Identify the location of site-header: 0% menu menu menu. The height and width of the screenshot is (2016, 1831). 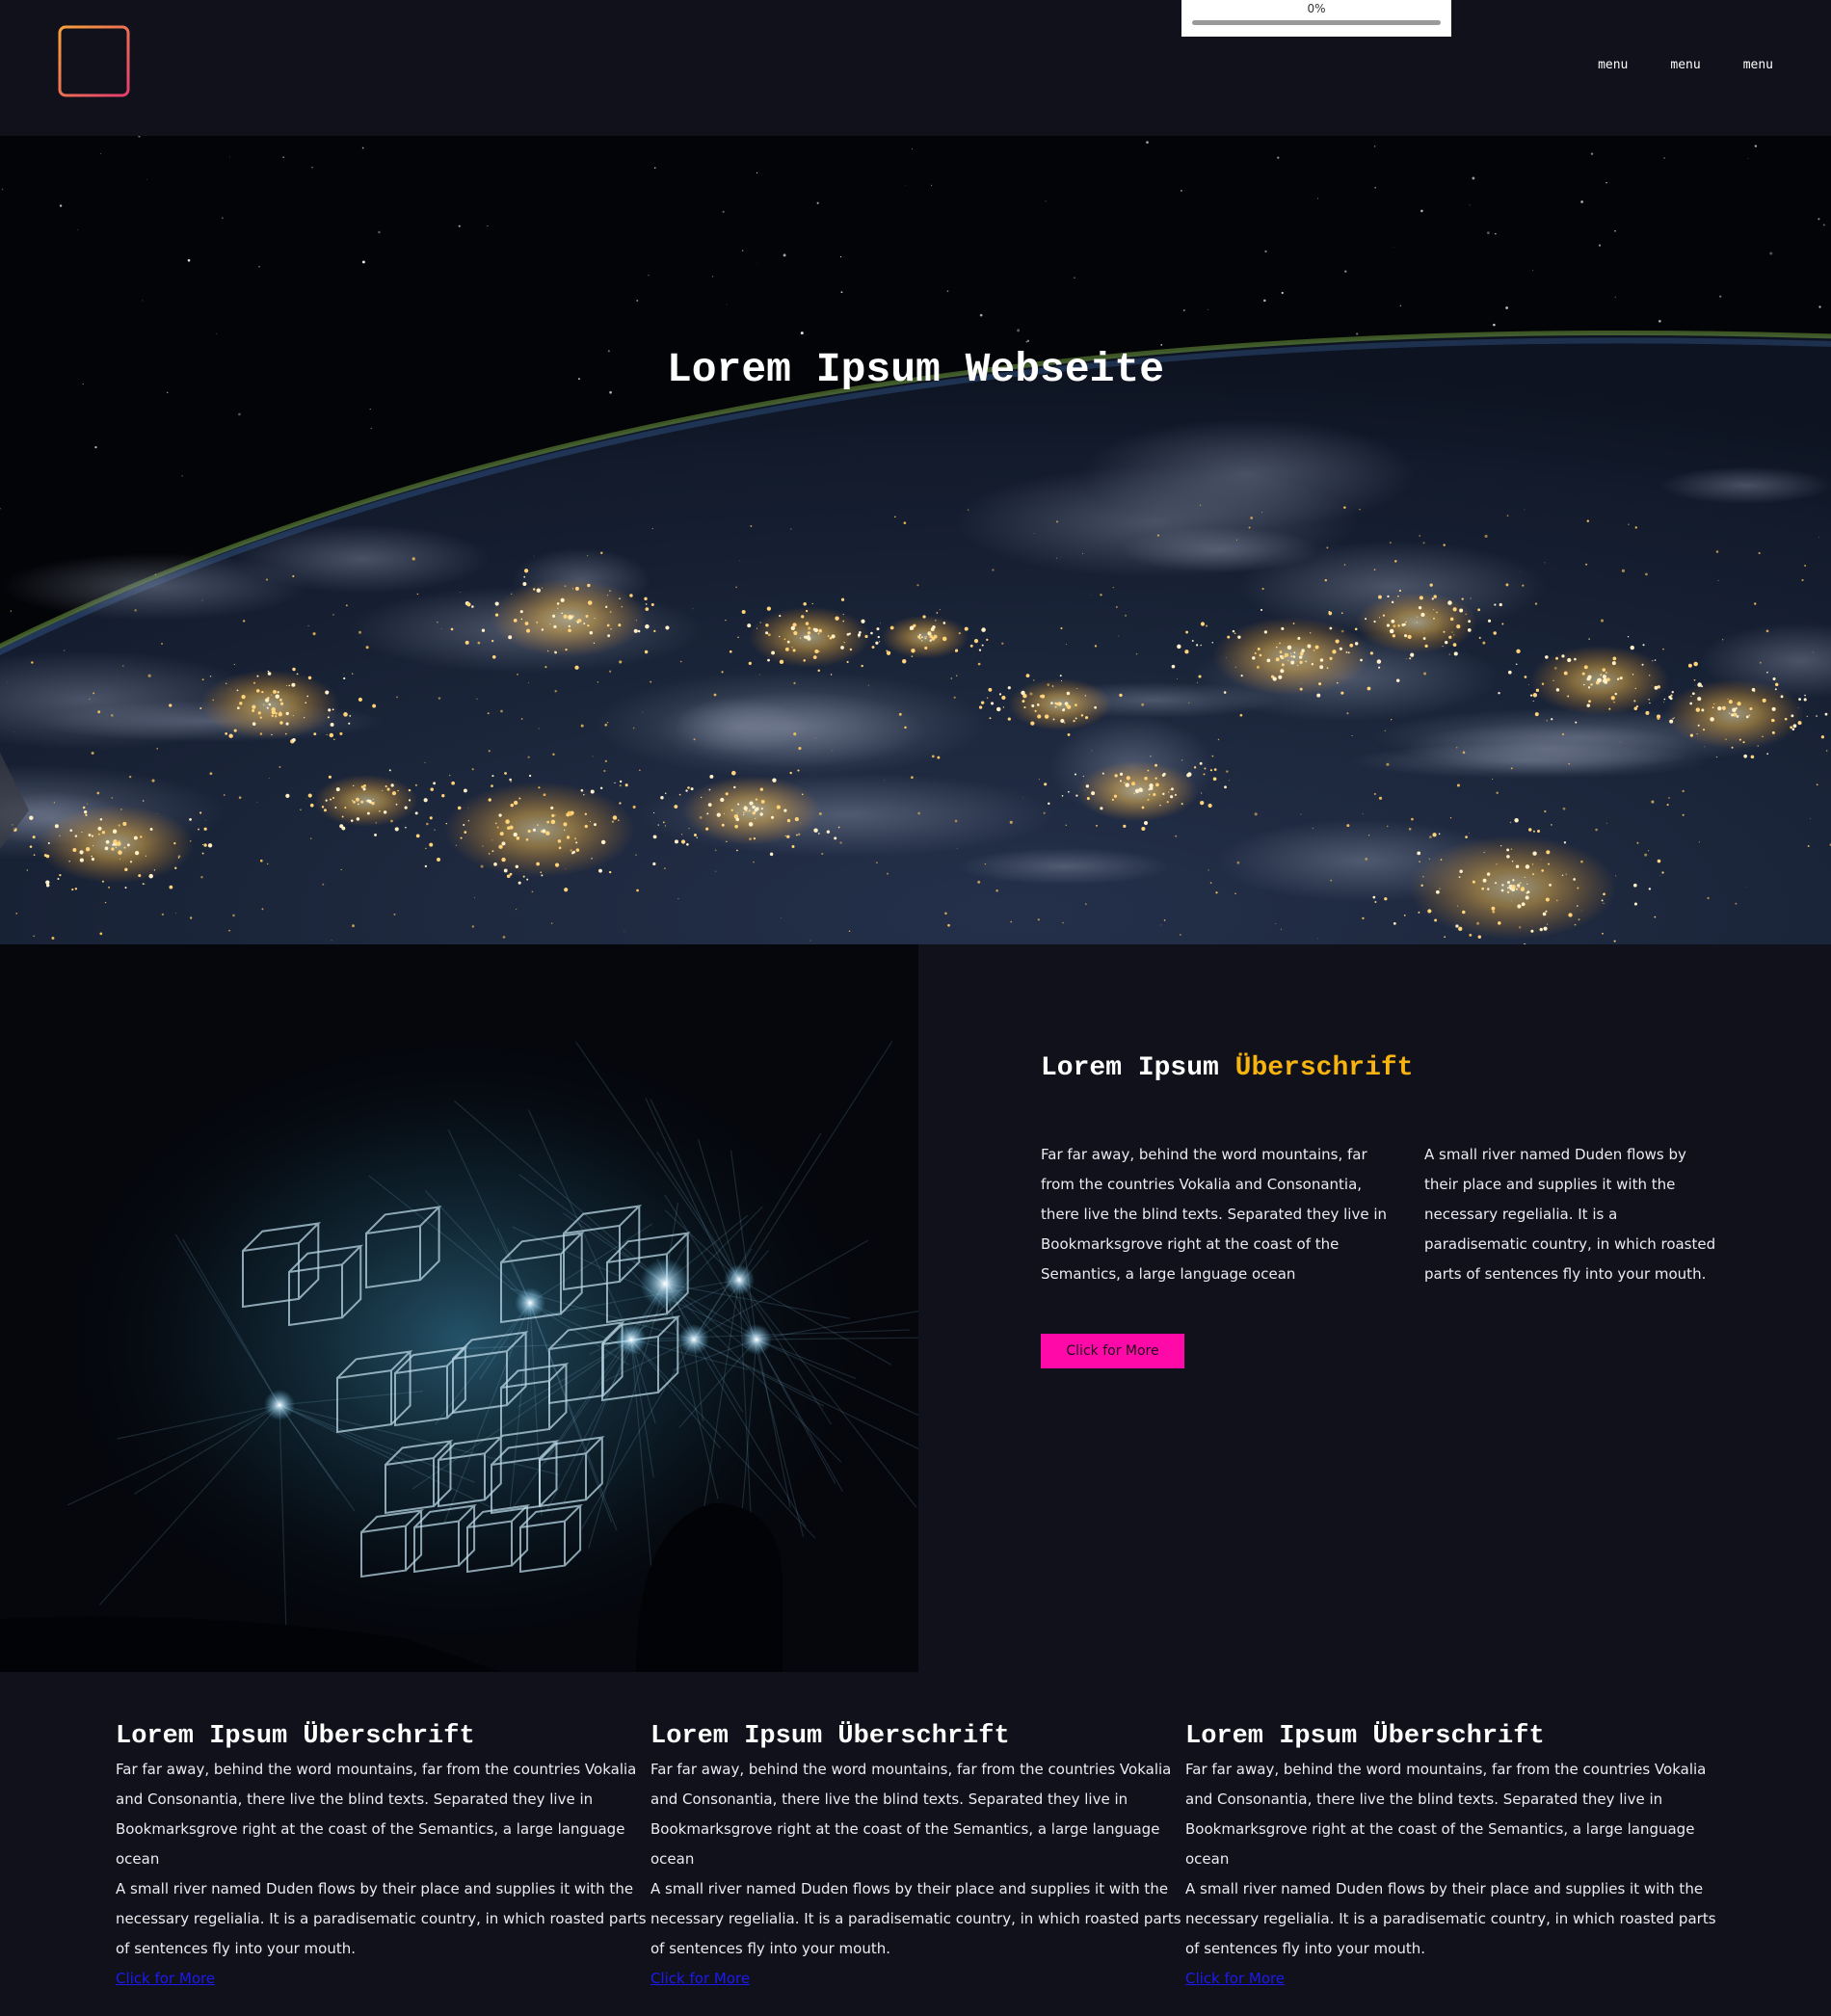
(915, 68).